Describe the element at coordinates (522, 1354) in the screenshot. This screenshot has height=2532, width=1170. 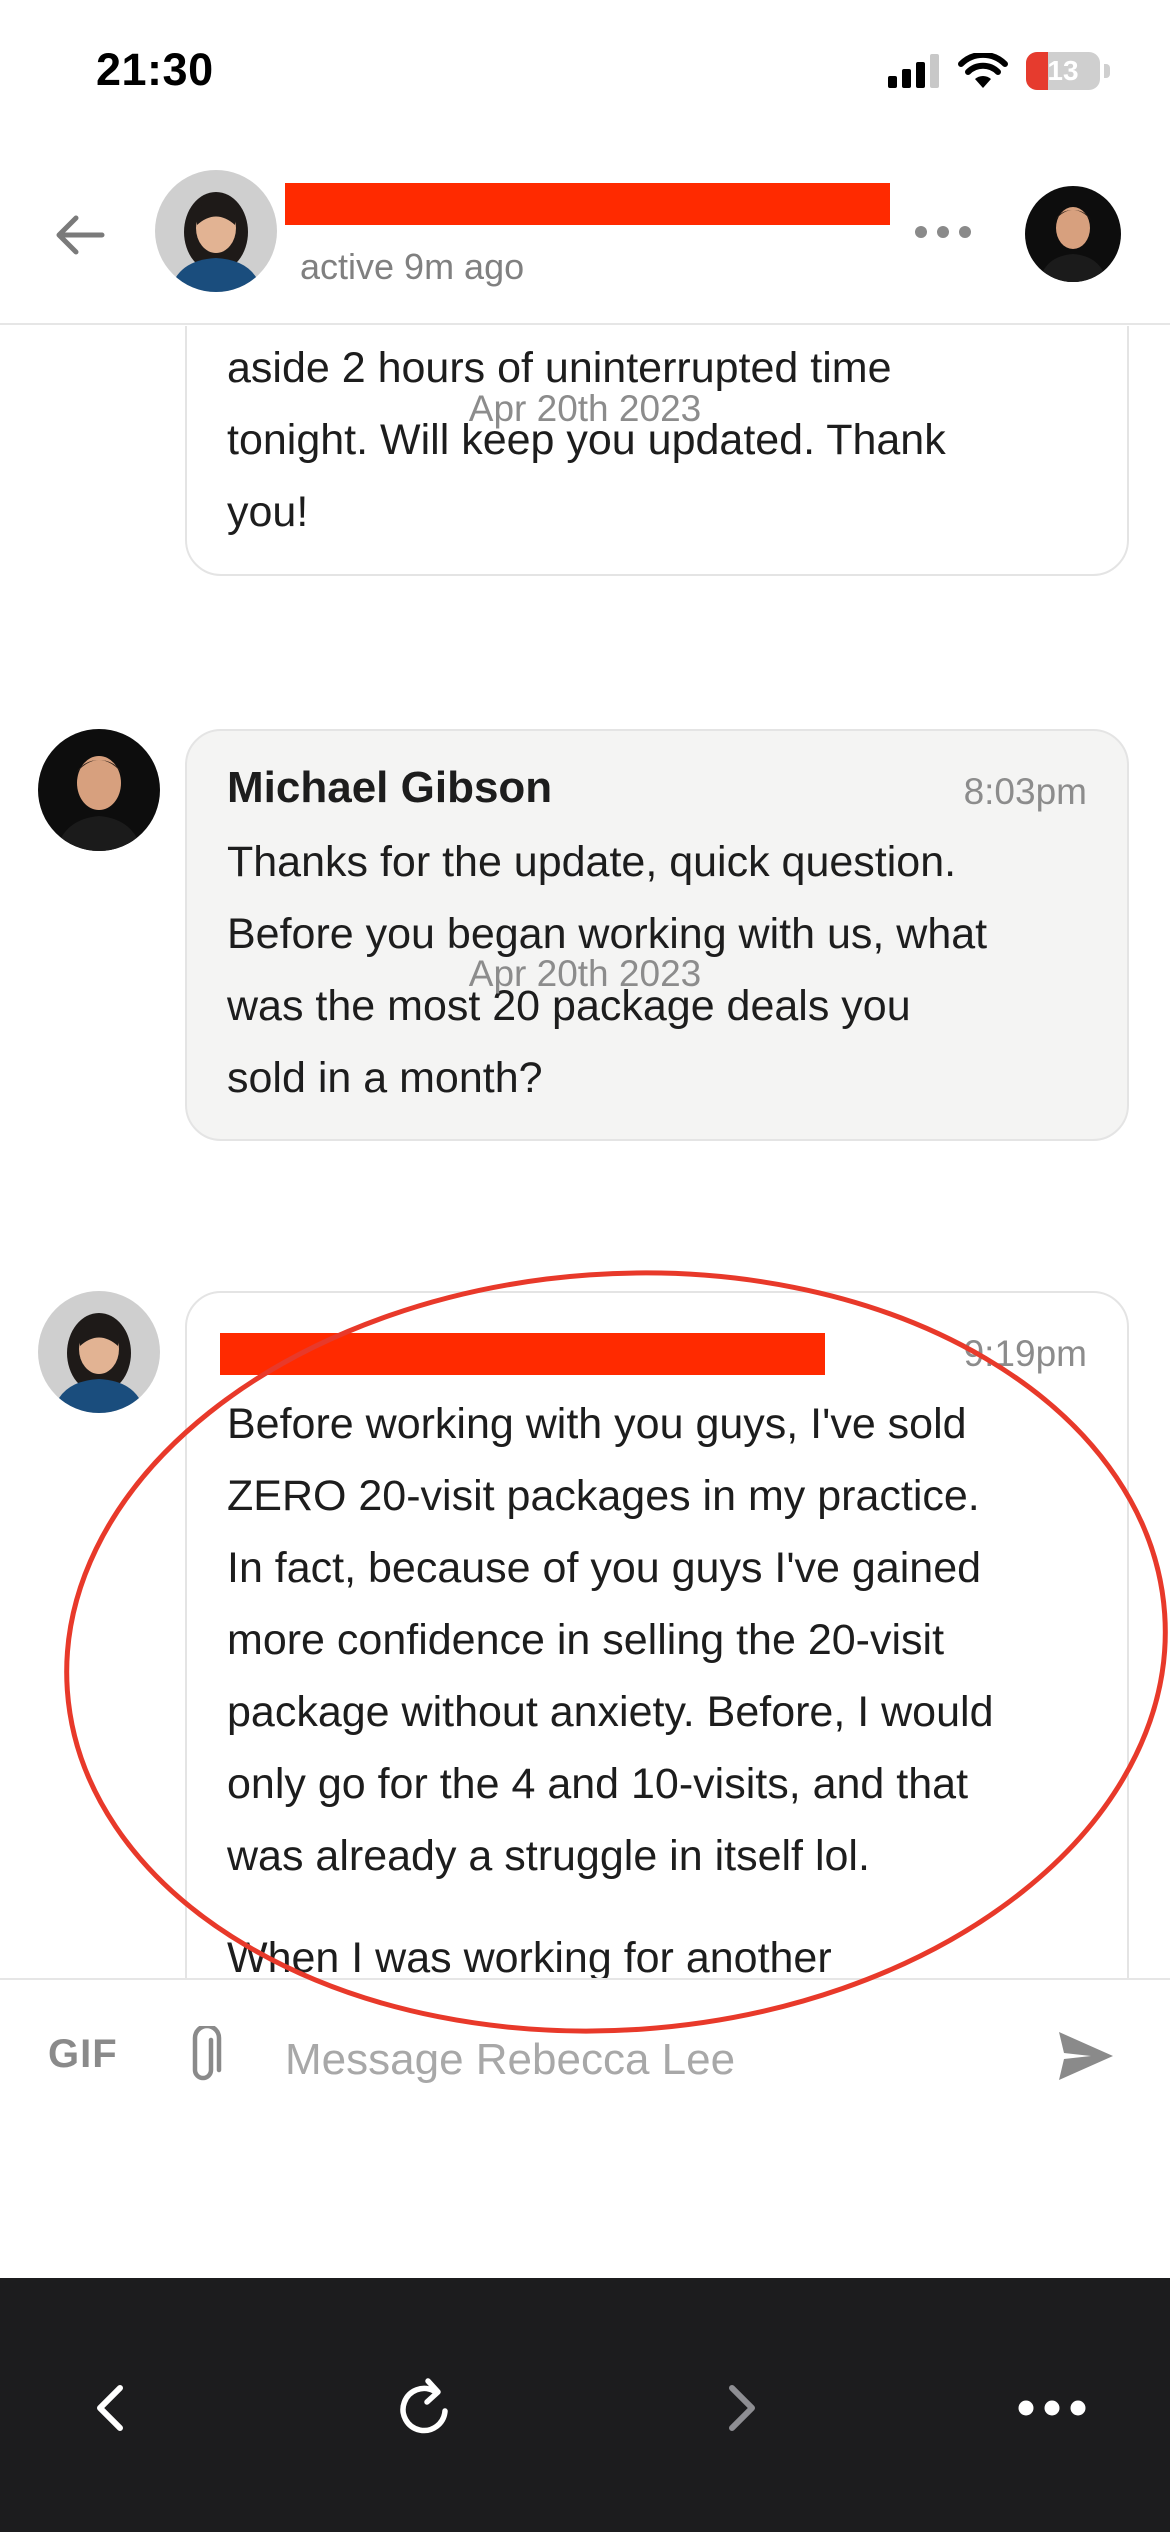
I see `redacted-sender-name` at that location.